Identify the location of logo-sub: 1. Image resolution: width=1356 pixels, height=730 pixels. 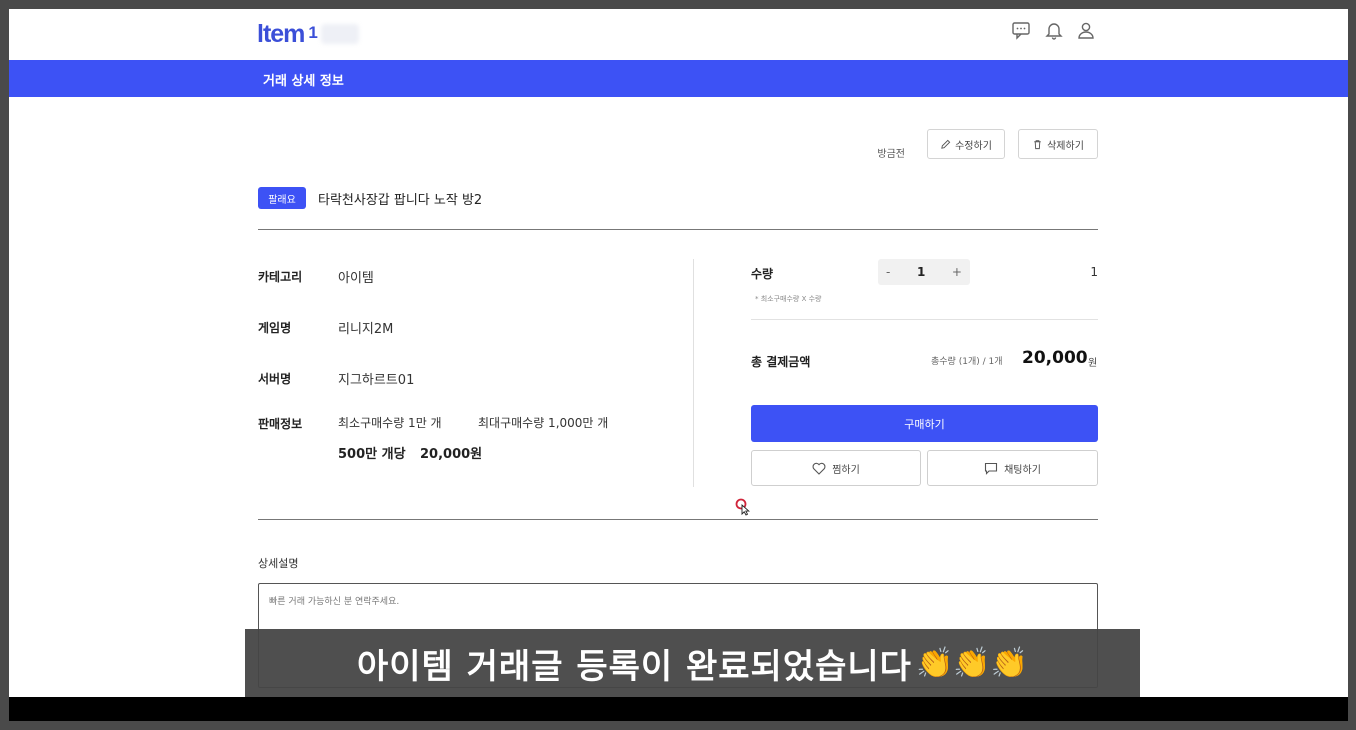
(313, 32).